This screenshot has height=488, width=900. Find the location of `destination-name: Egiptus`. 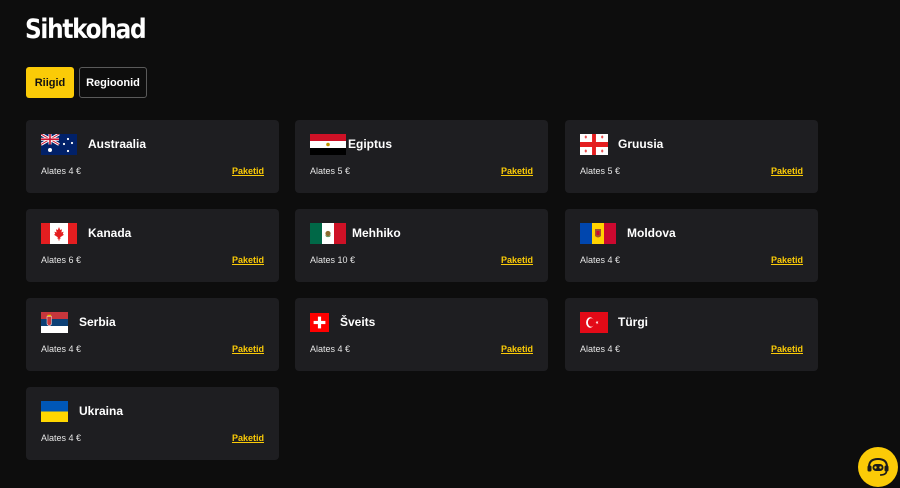

destination-name: Egiptus is located at coordinates (370, 144).